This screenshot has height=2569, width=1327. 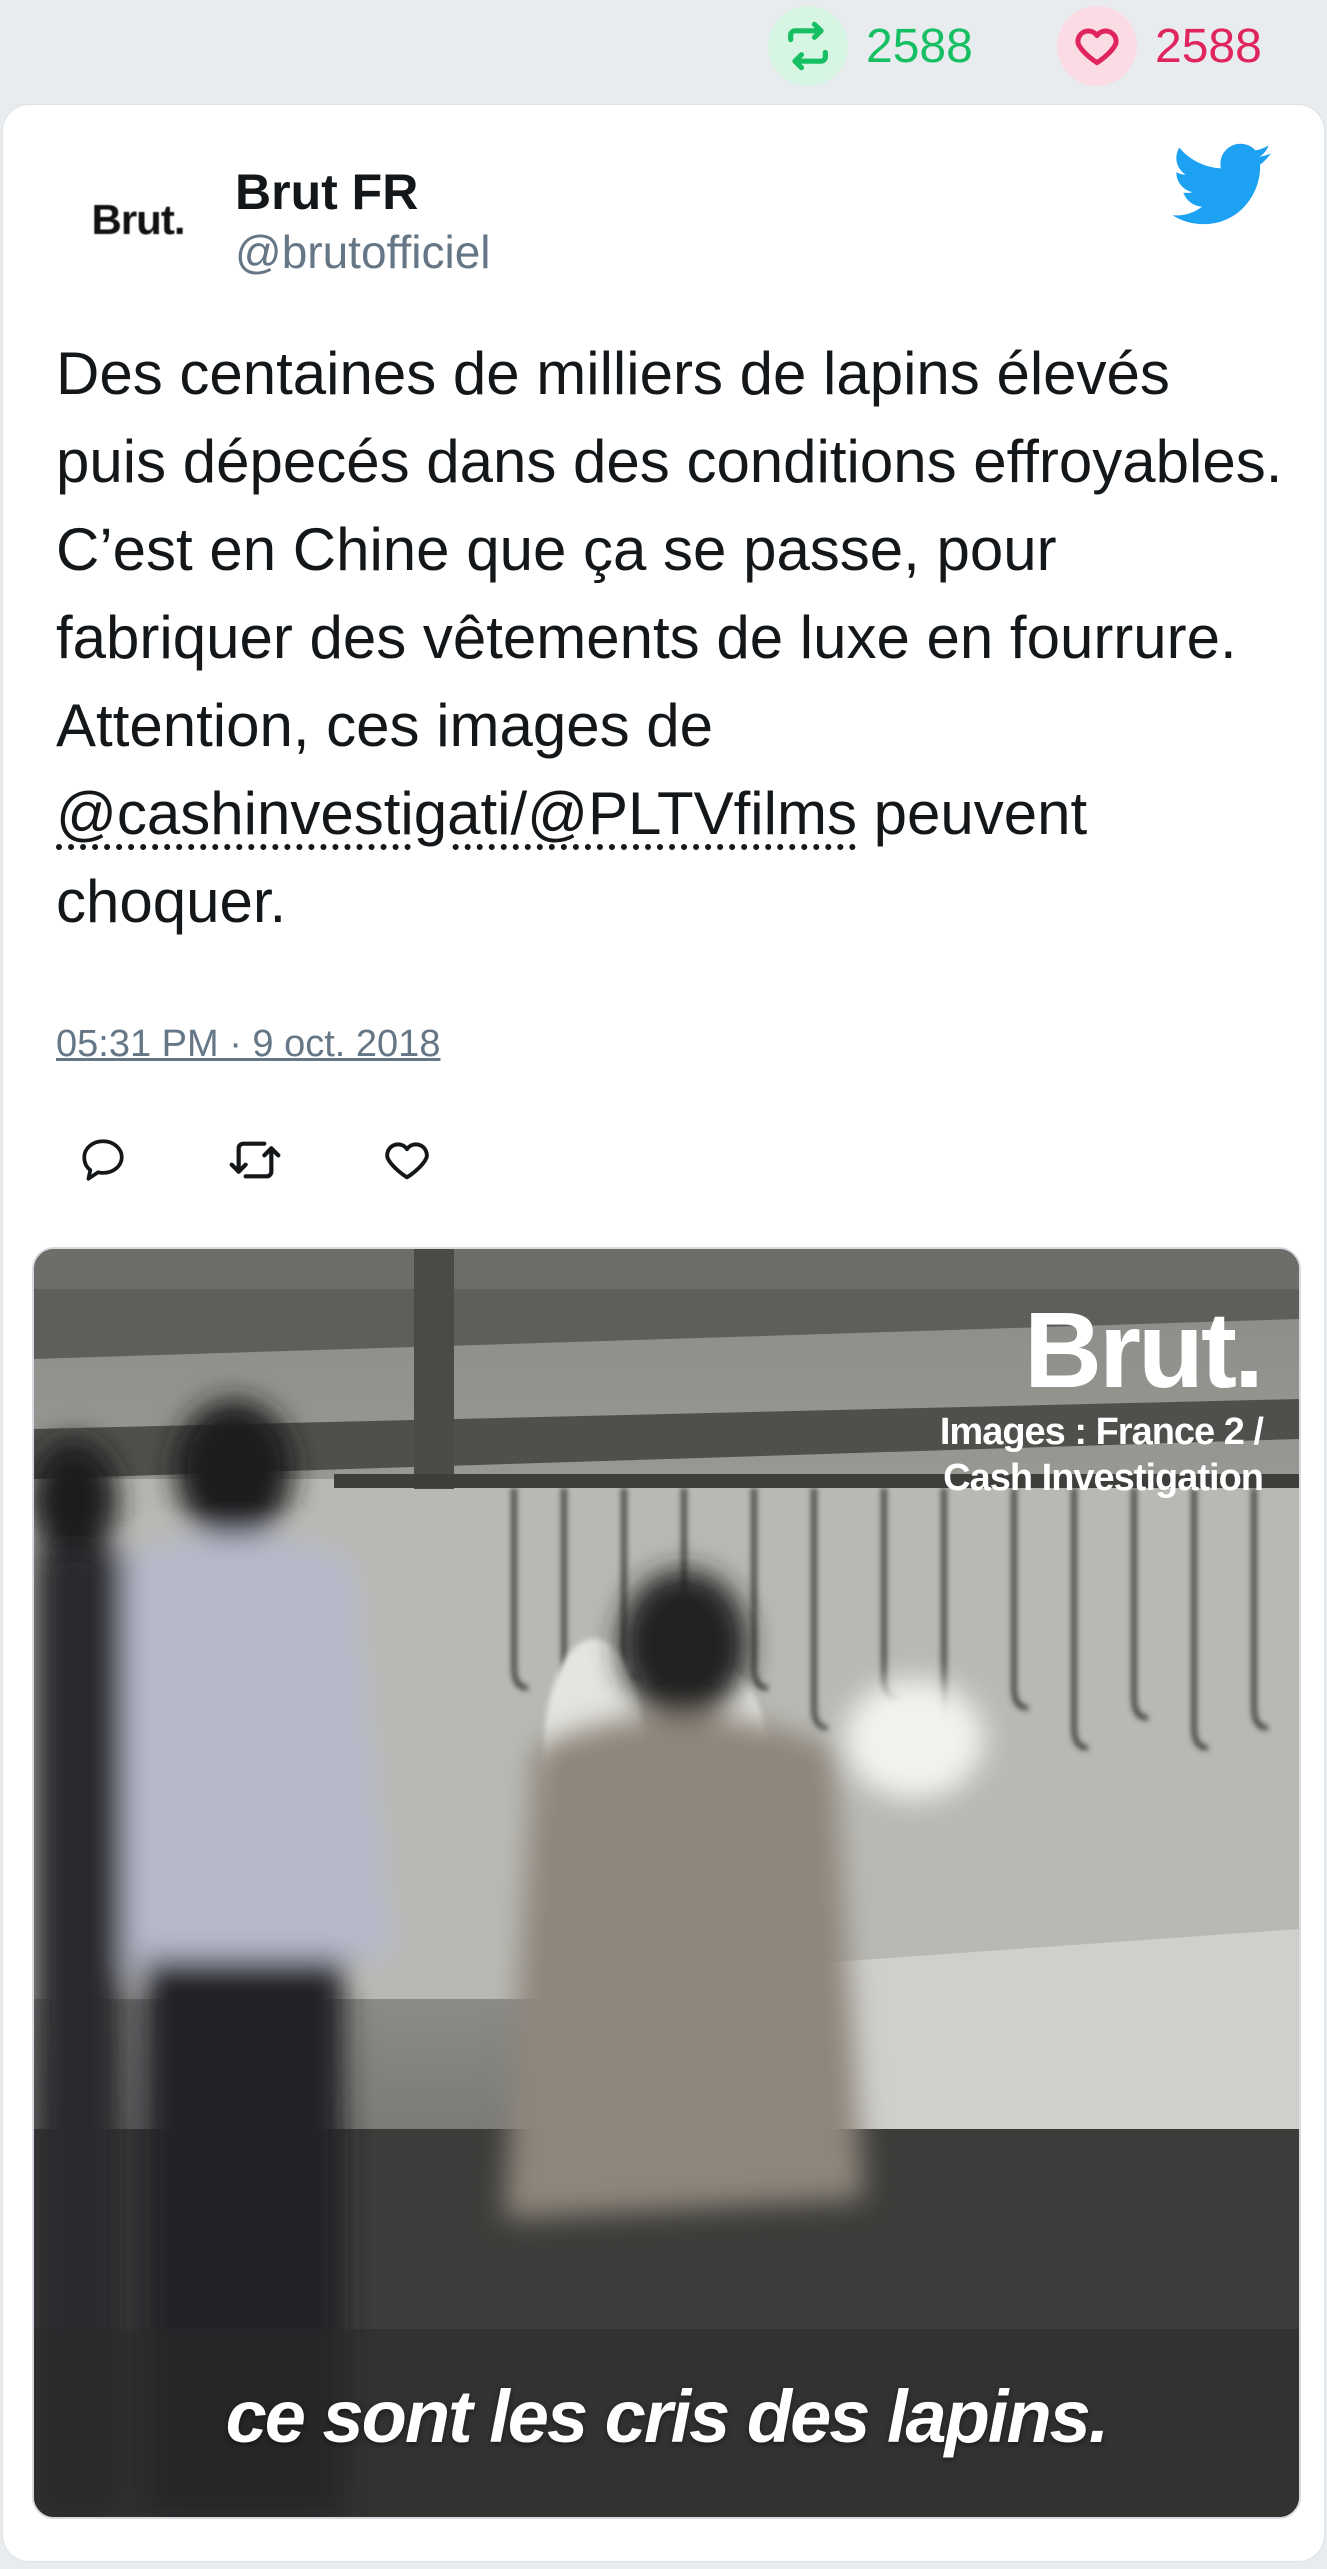 I want to click on media-credit-line2: Cash Investigation, so click(x=1103, y=1478).